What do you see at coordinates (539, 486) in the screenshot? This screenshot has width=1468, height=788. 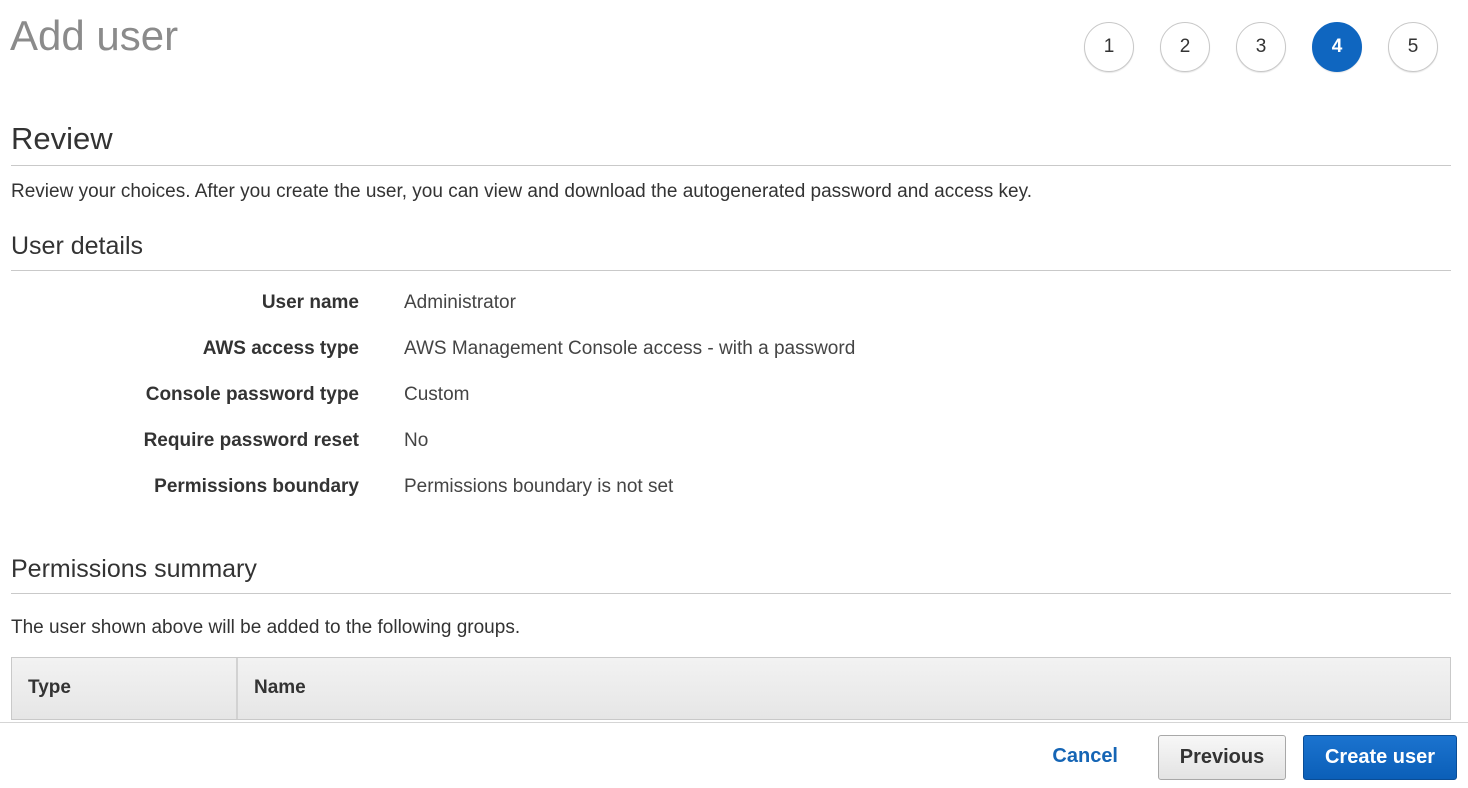 I see `detail-value: Permissions boundary is not set` at bounding box center [539, 486].